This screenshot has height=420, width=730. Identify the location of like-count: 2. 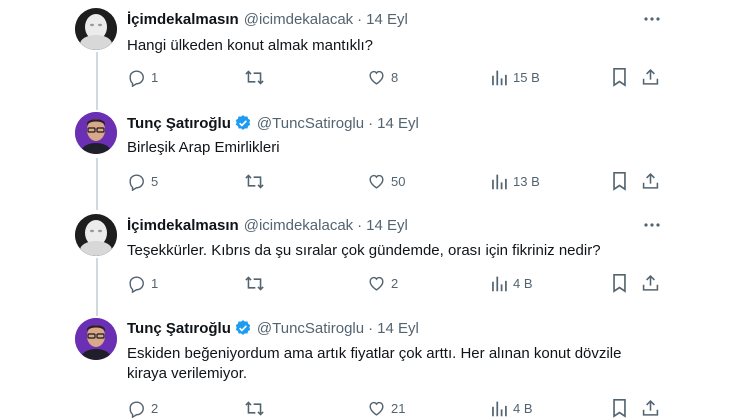
(395, 283).